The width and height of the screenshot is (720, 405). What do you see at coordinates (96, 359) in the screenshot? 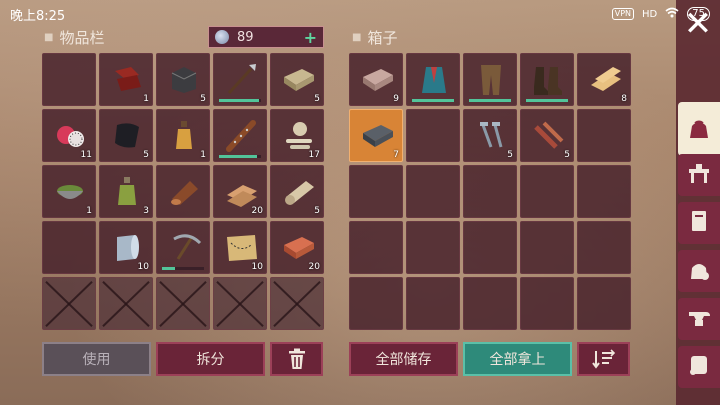
I see `use-button: 使用` at bounding box center [96, 359].